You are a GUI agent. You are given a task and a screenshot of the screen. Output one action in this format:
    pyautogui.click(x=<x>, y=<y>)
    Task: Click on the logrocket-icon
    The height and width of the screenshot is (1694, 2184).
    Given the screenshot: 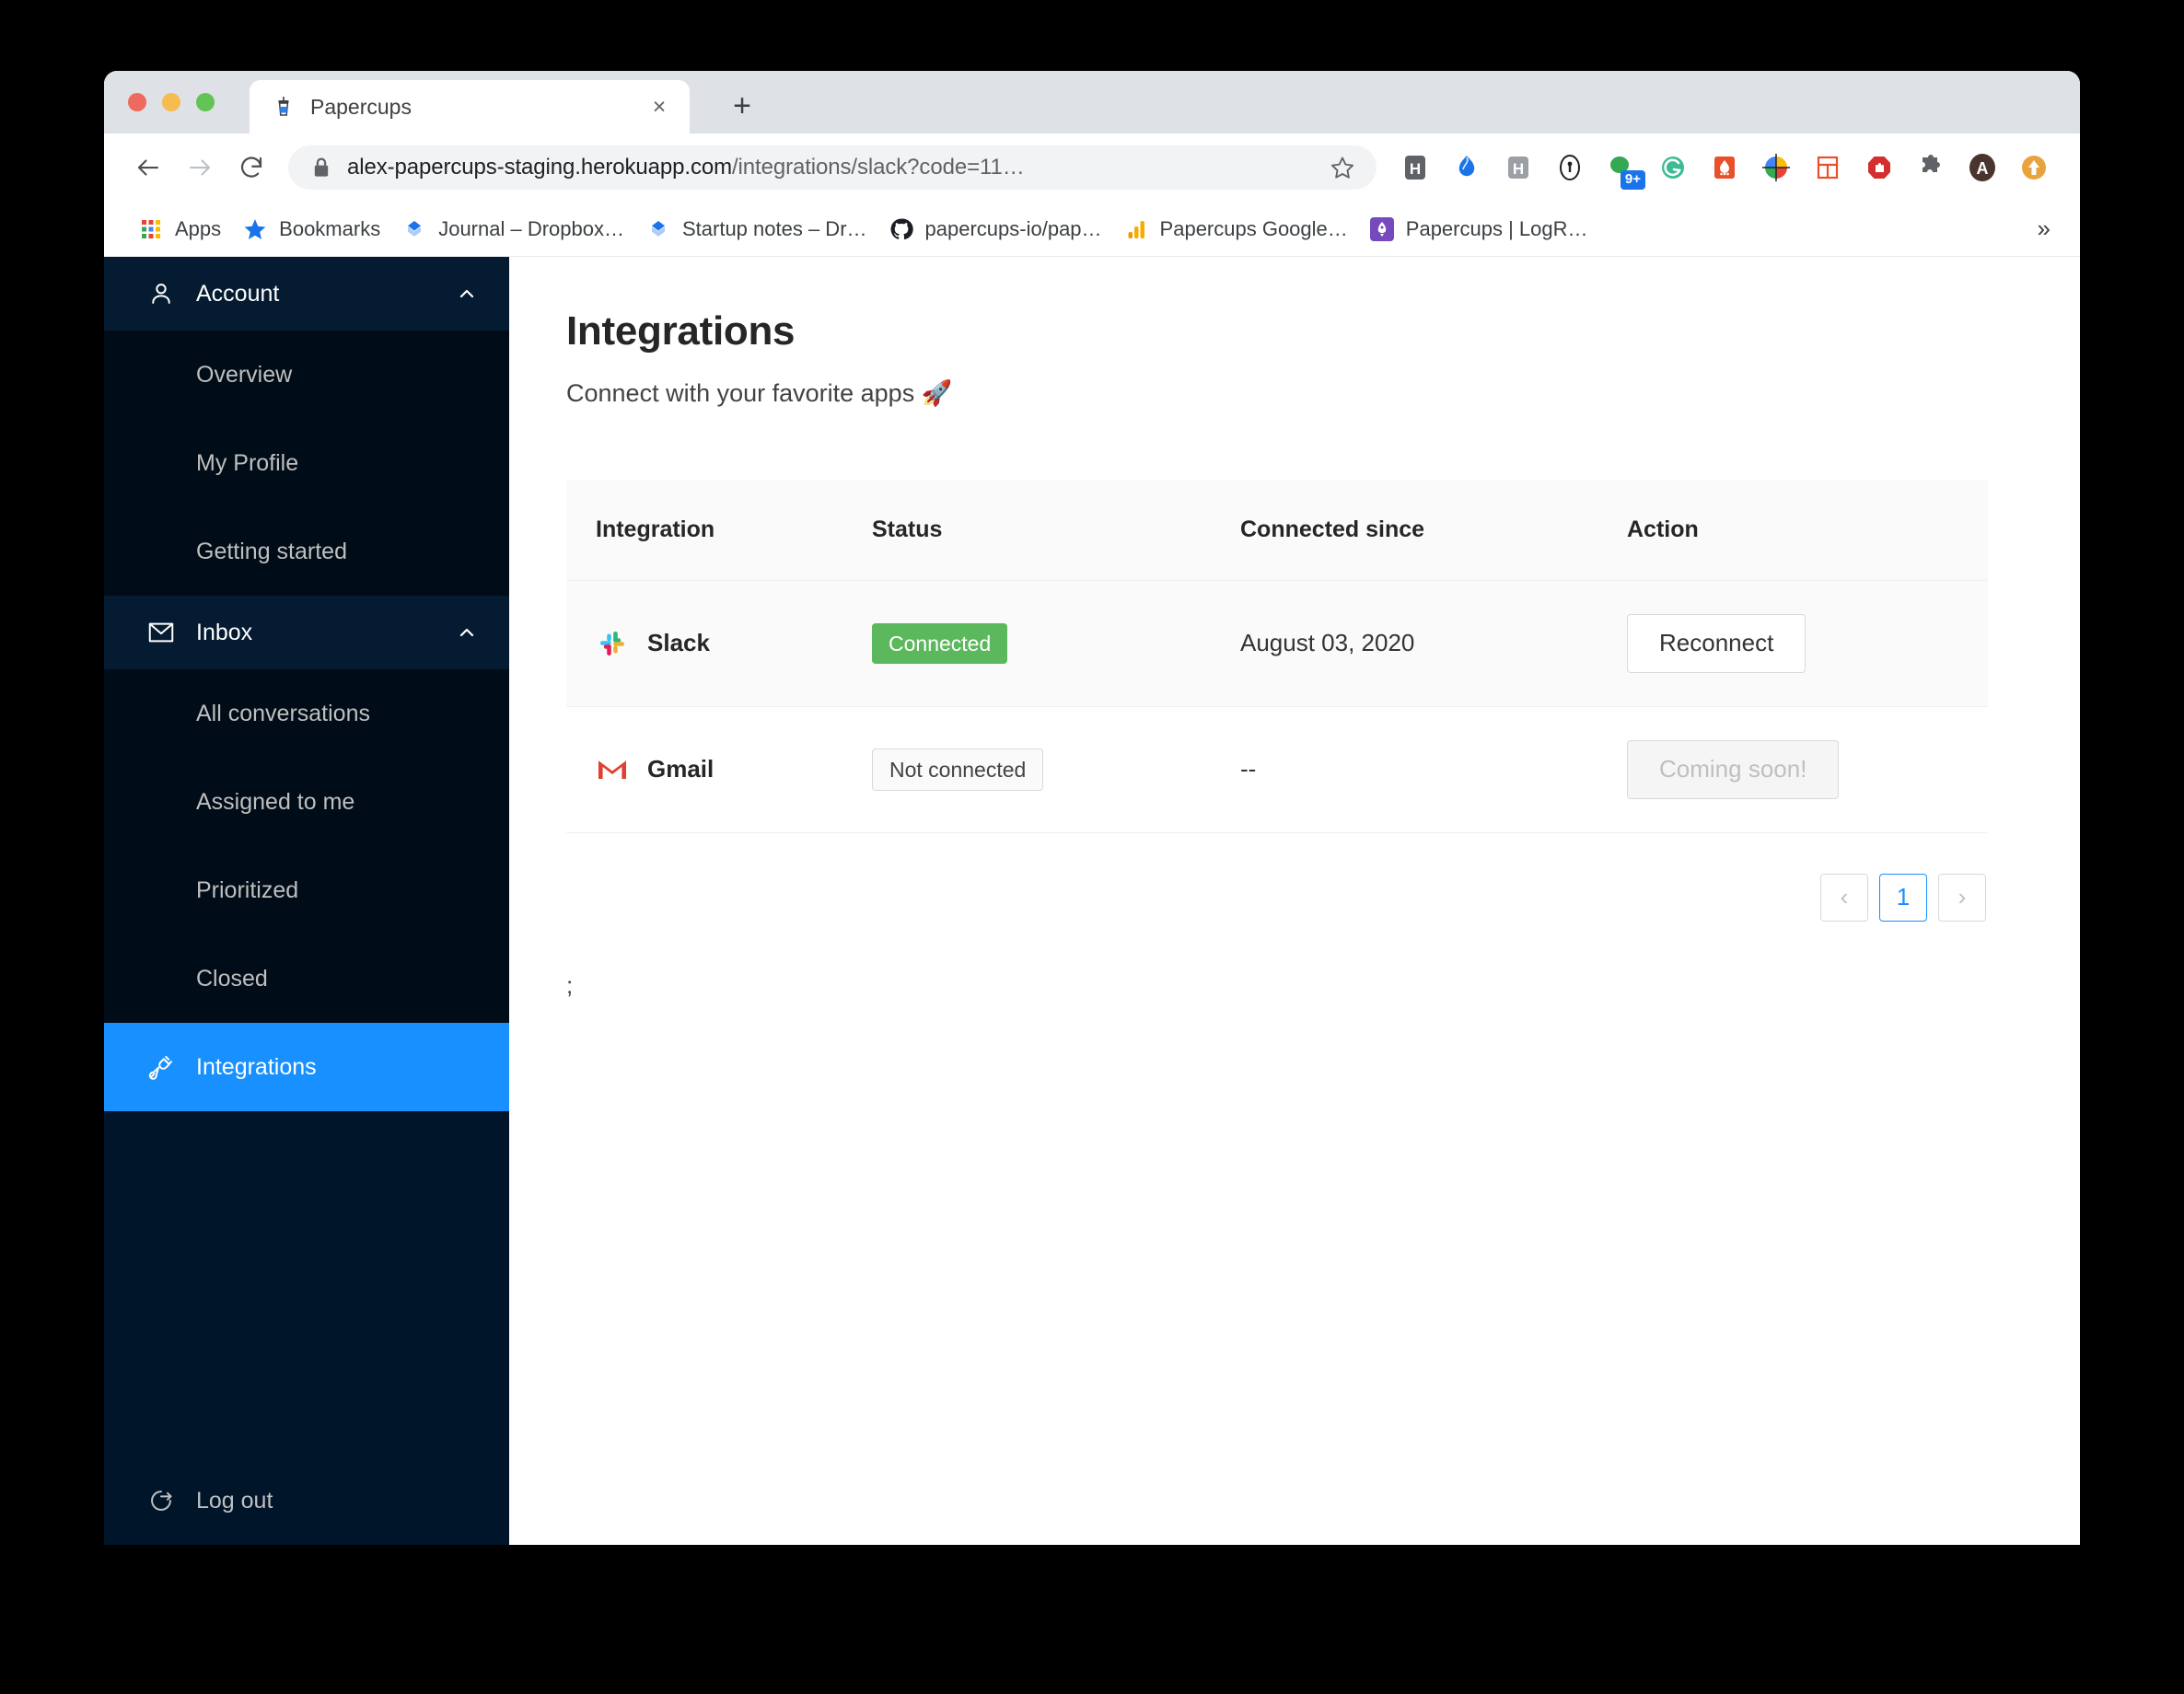 What is the action you would take?
    pyautogui.click(x=1381, y=228)
    